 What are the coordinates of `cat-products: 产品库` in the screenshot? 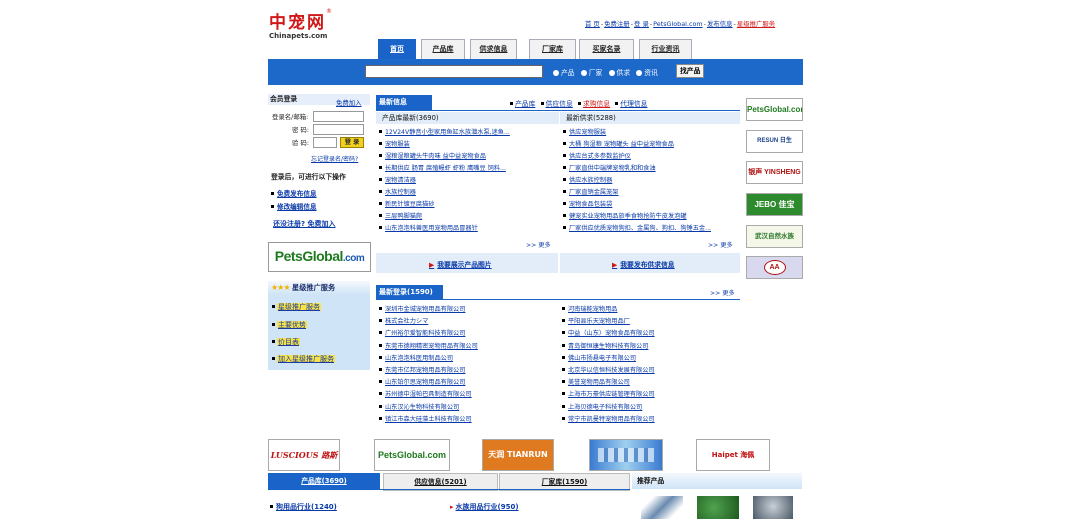 It's located at (525, 104).